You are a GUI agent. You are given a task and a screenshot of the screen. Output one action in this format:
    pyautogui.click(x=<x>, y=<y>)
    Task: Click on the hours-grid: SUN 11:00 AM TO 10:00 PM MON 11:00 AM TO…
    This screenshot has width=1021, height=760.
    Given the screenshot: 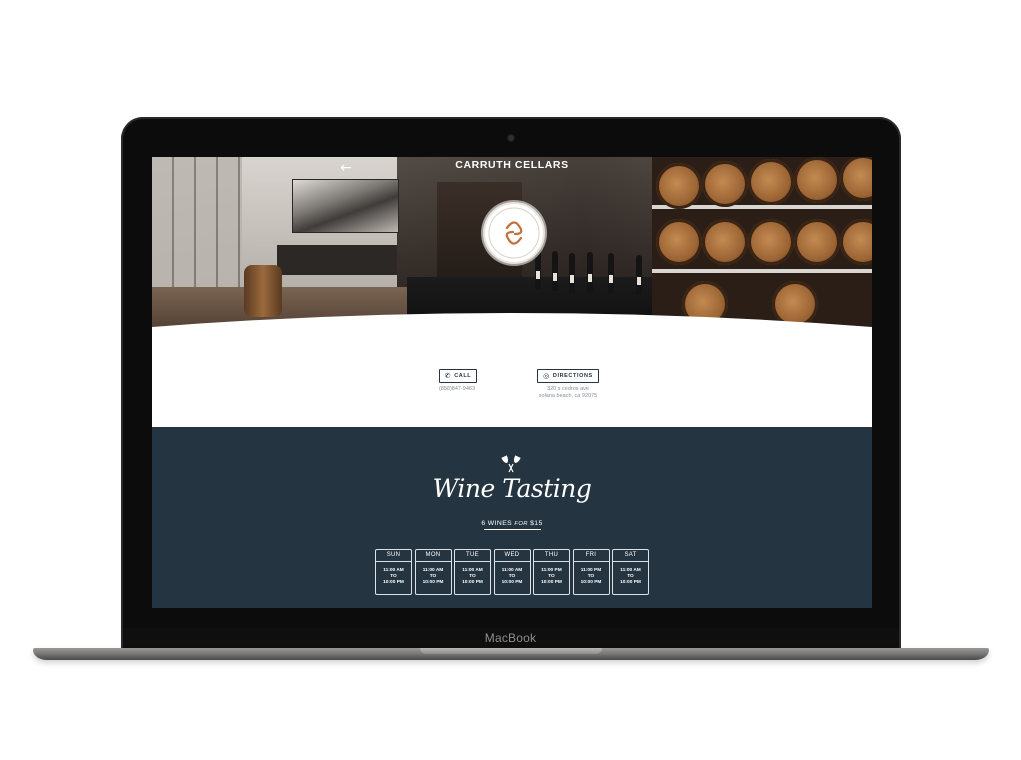 What is the action you would take?
    pyautogui.click(x=513, y=572)
    